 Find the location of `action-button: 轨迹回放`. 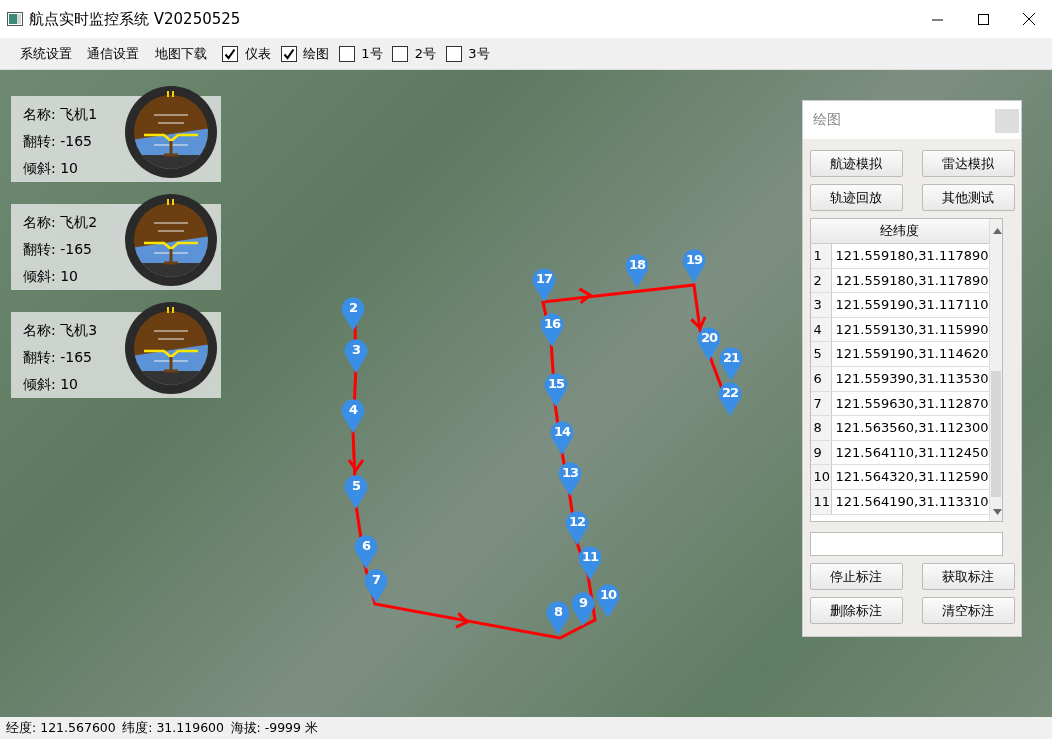

action-button: 轨迹回放 is located at coordinates (856, 197).